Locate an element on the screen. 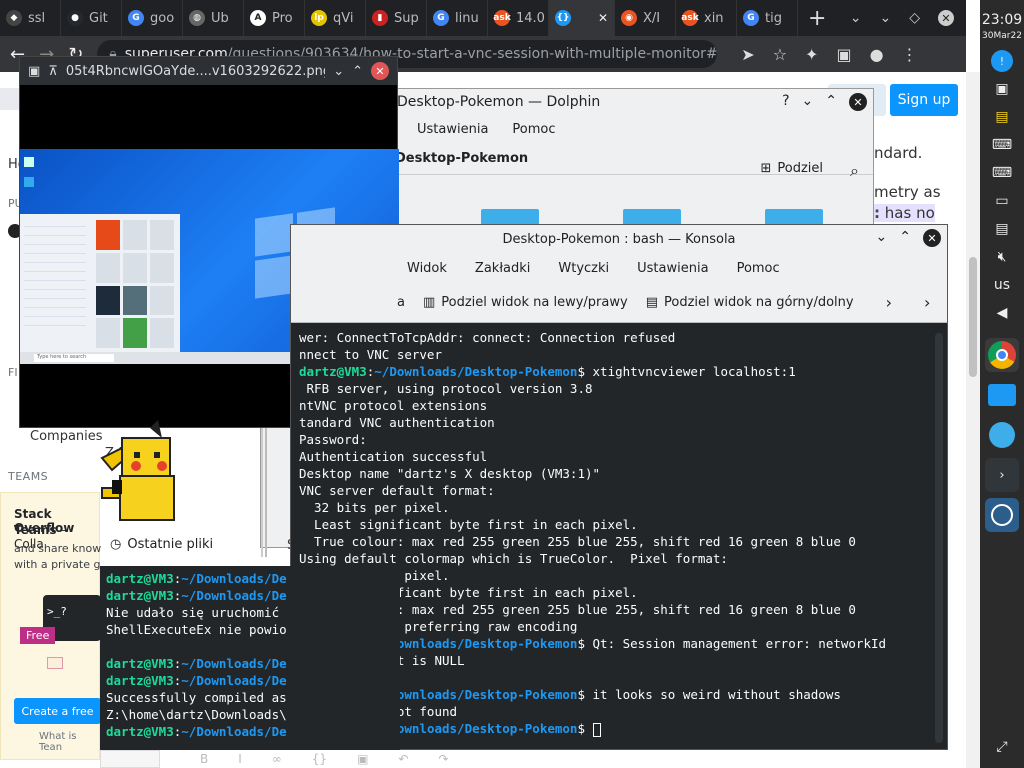  tab-label: Ub is located at coordinates (220, 18).